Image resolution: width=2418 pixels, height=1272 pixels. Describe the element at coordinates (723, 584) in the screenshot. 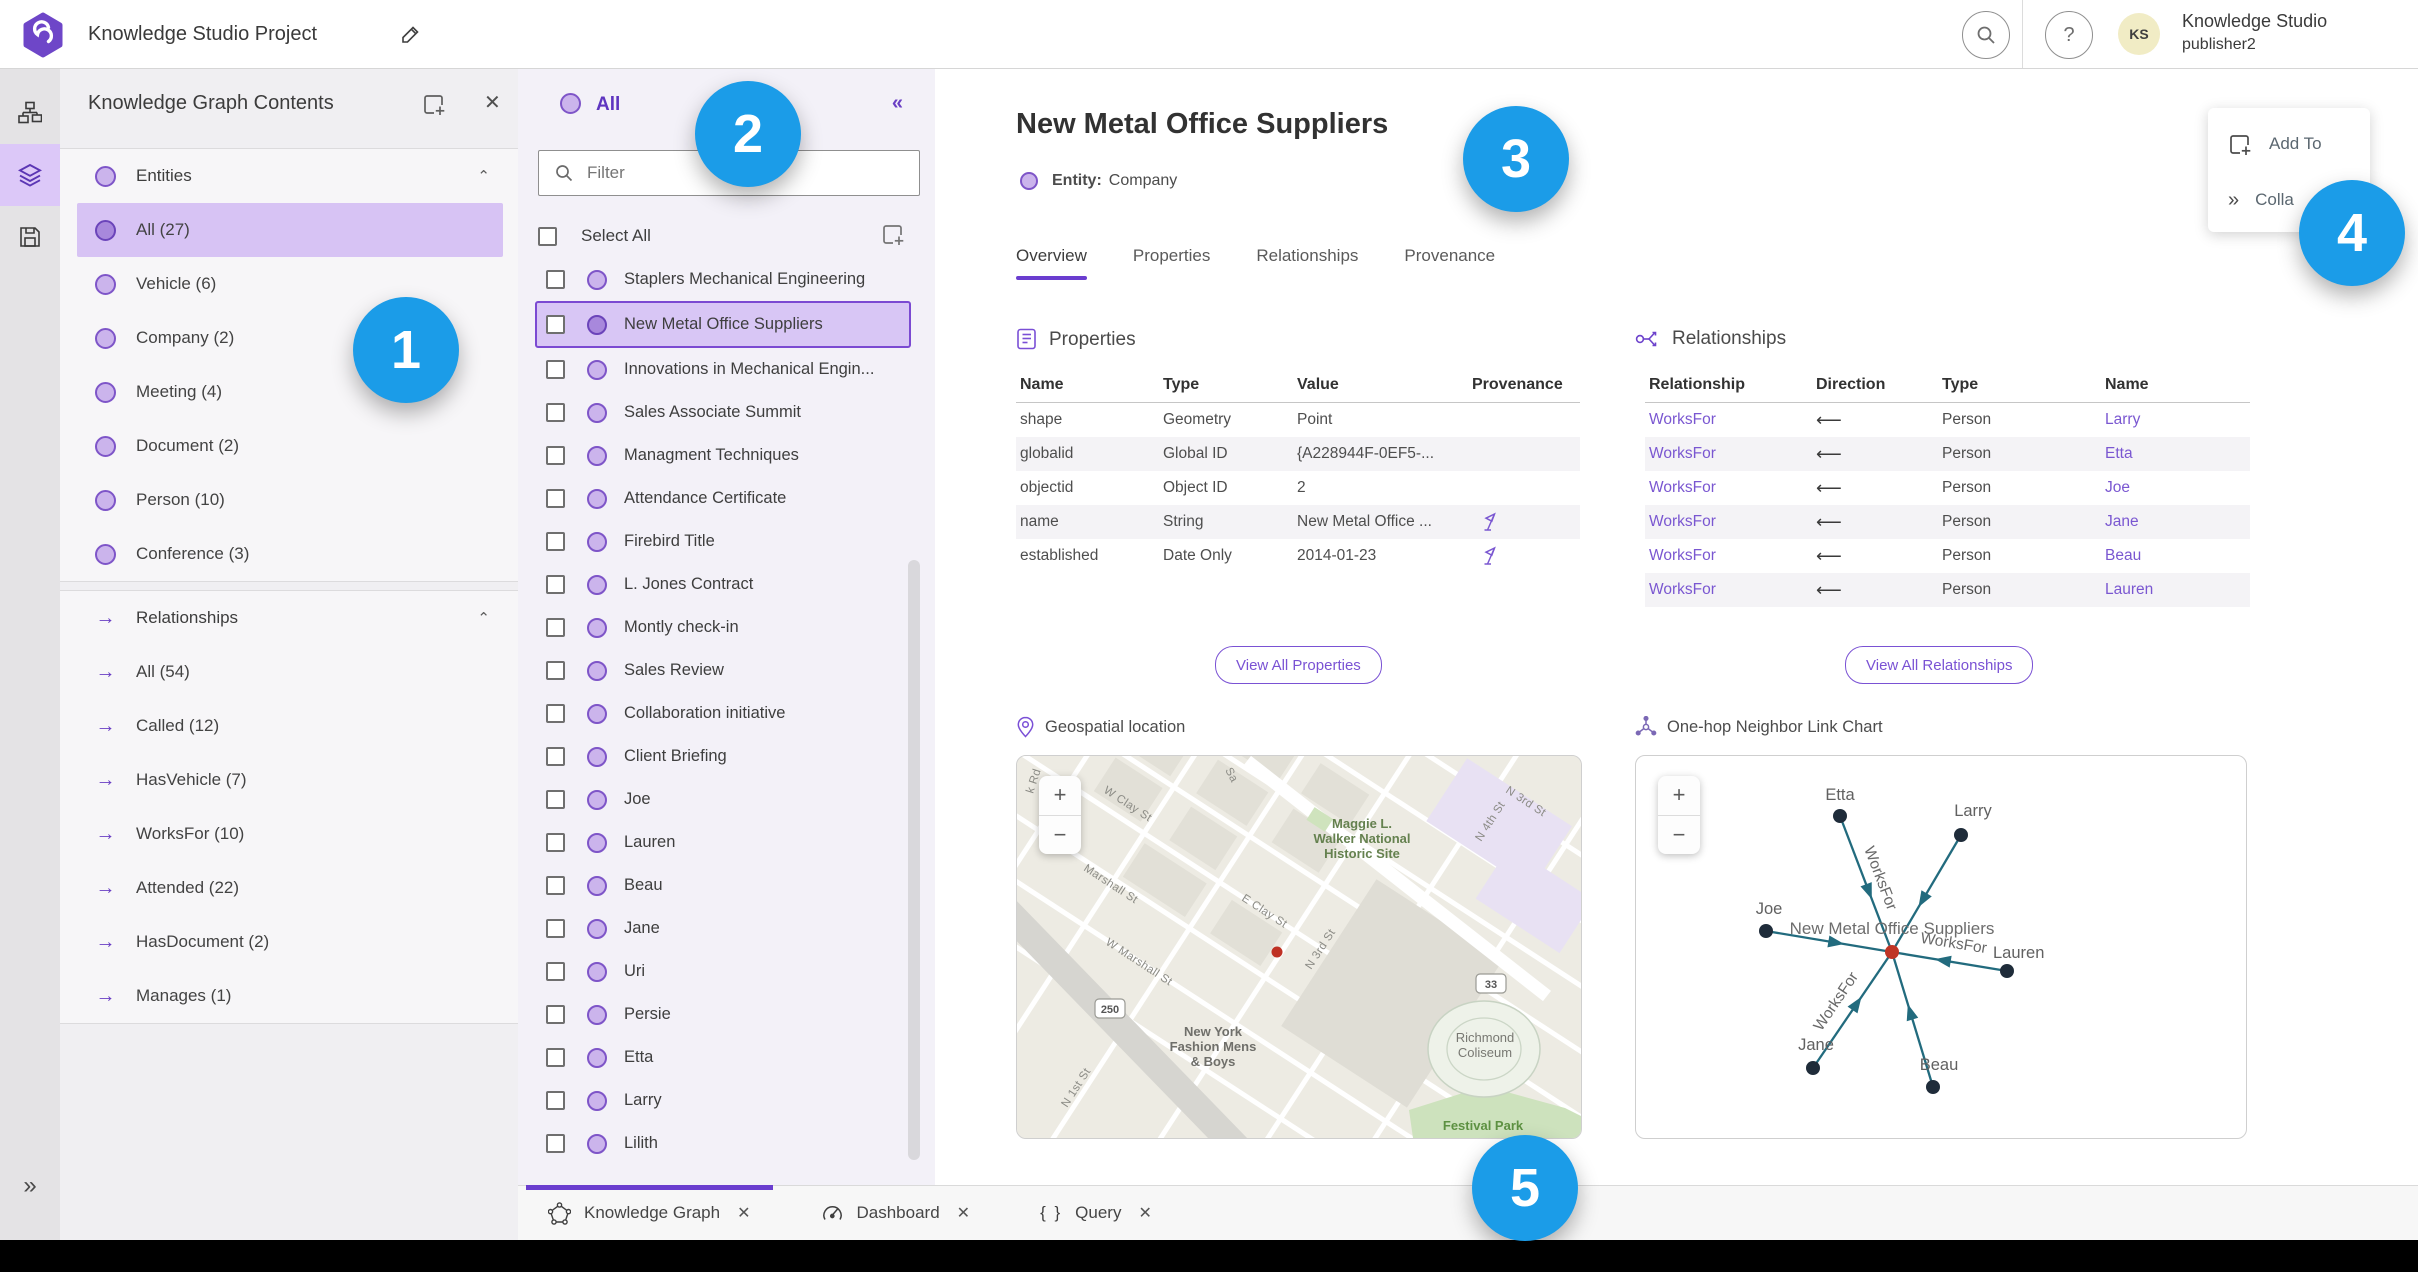

I see `list-item: L. Jones Contract` at that location.